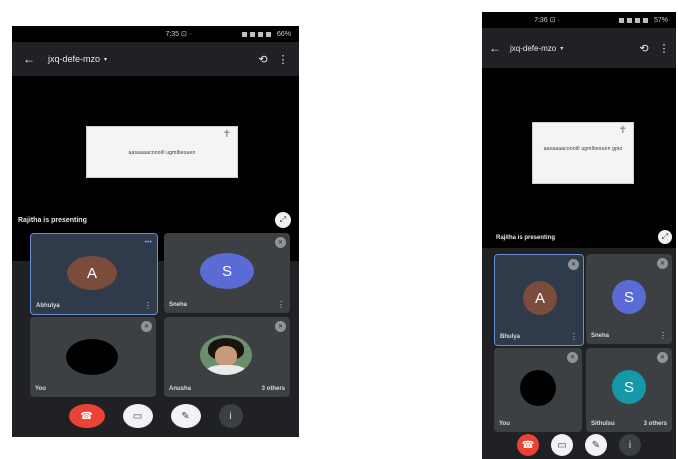 The height and width of the screenshot is (459, 678). I want to click on shared-slide: ✝ aasaaaaconoill ugmlbesuen, so click(162, 152).